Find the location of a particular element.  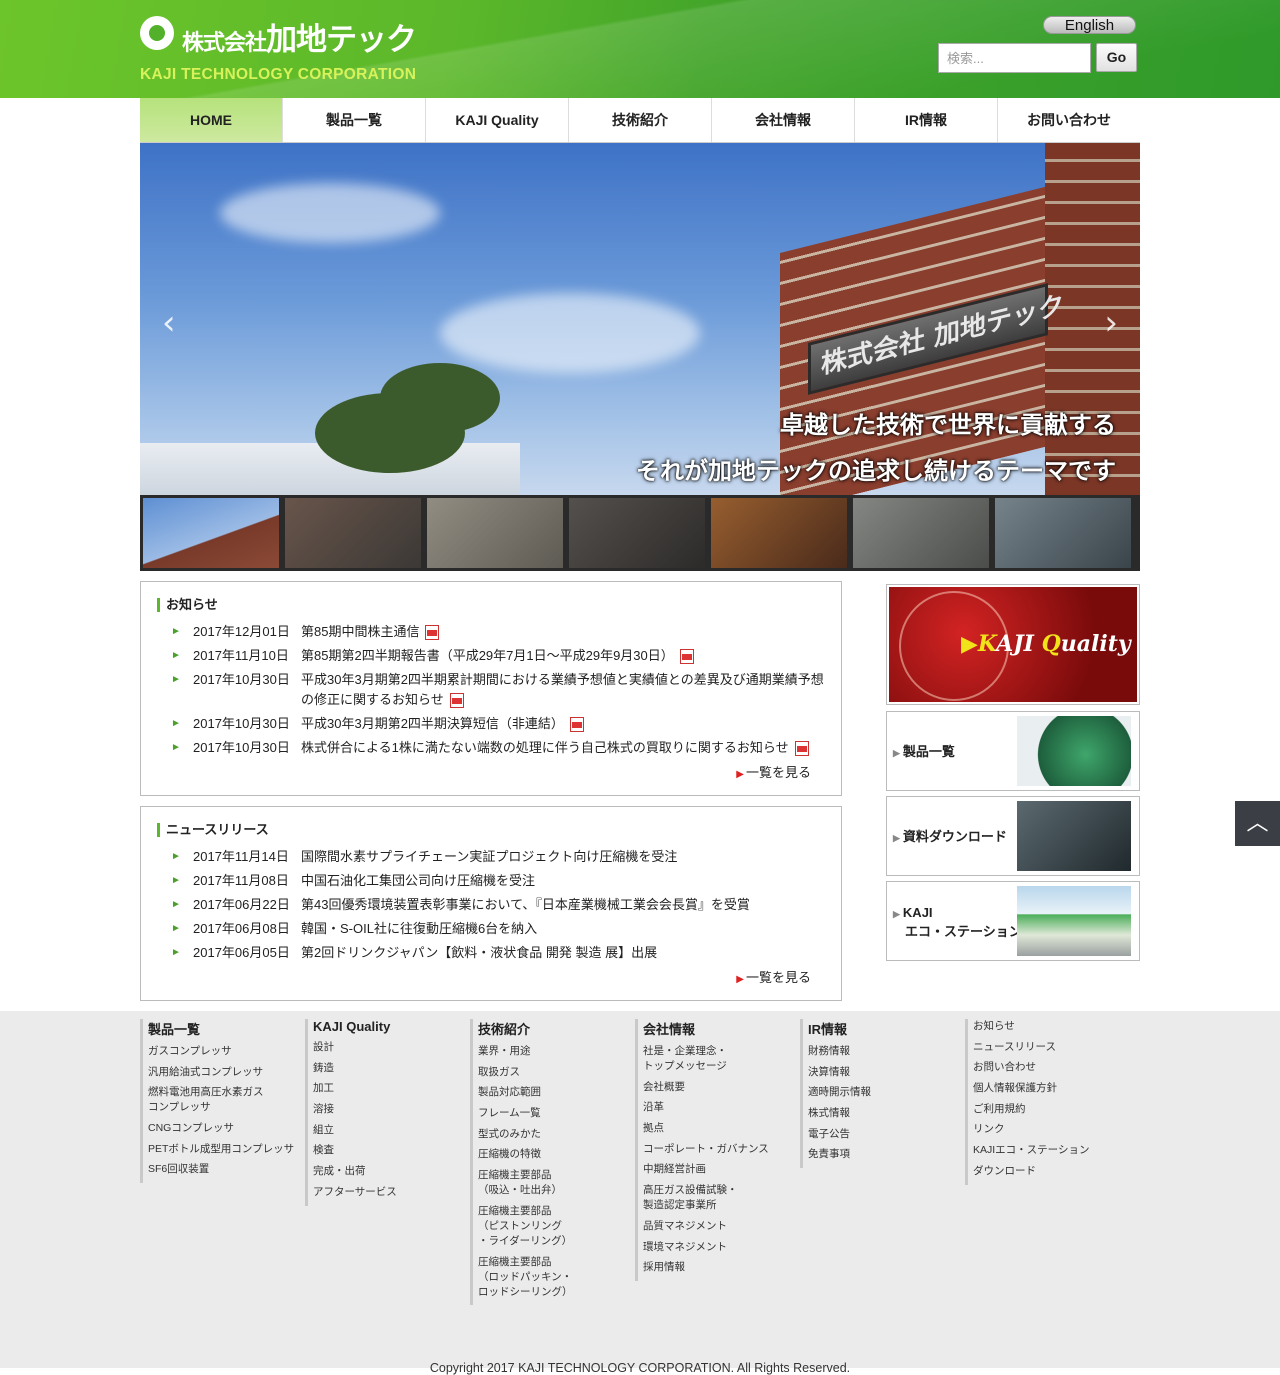

footer-link: 取扱ガス is located at coordinates (553, 1072).